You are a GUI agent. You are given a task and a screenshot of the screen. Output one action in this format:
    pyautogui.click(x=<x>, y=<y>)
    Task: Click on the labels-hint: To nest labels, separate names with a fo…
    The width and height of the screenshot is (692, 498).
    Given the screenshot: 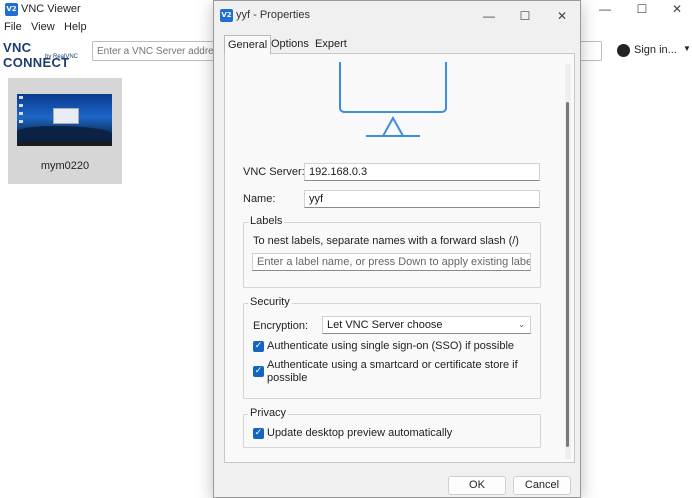 What is the action you would take?
    pyautogui.click(x=386, y=241)
    